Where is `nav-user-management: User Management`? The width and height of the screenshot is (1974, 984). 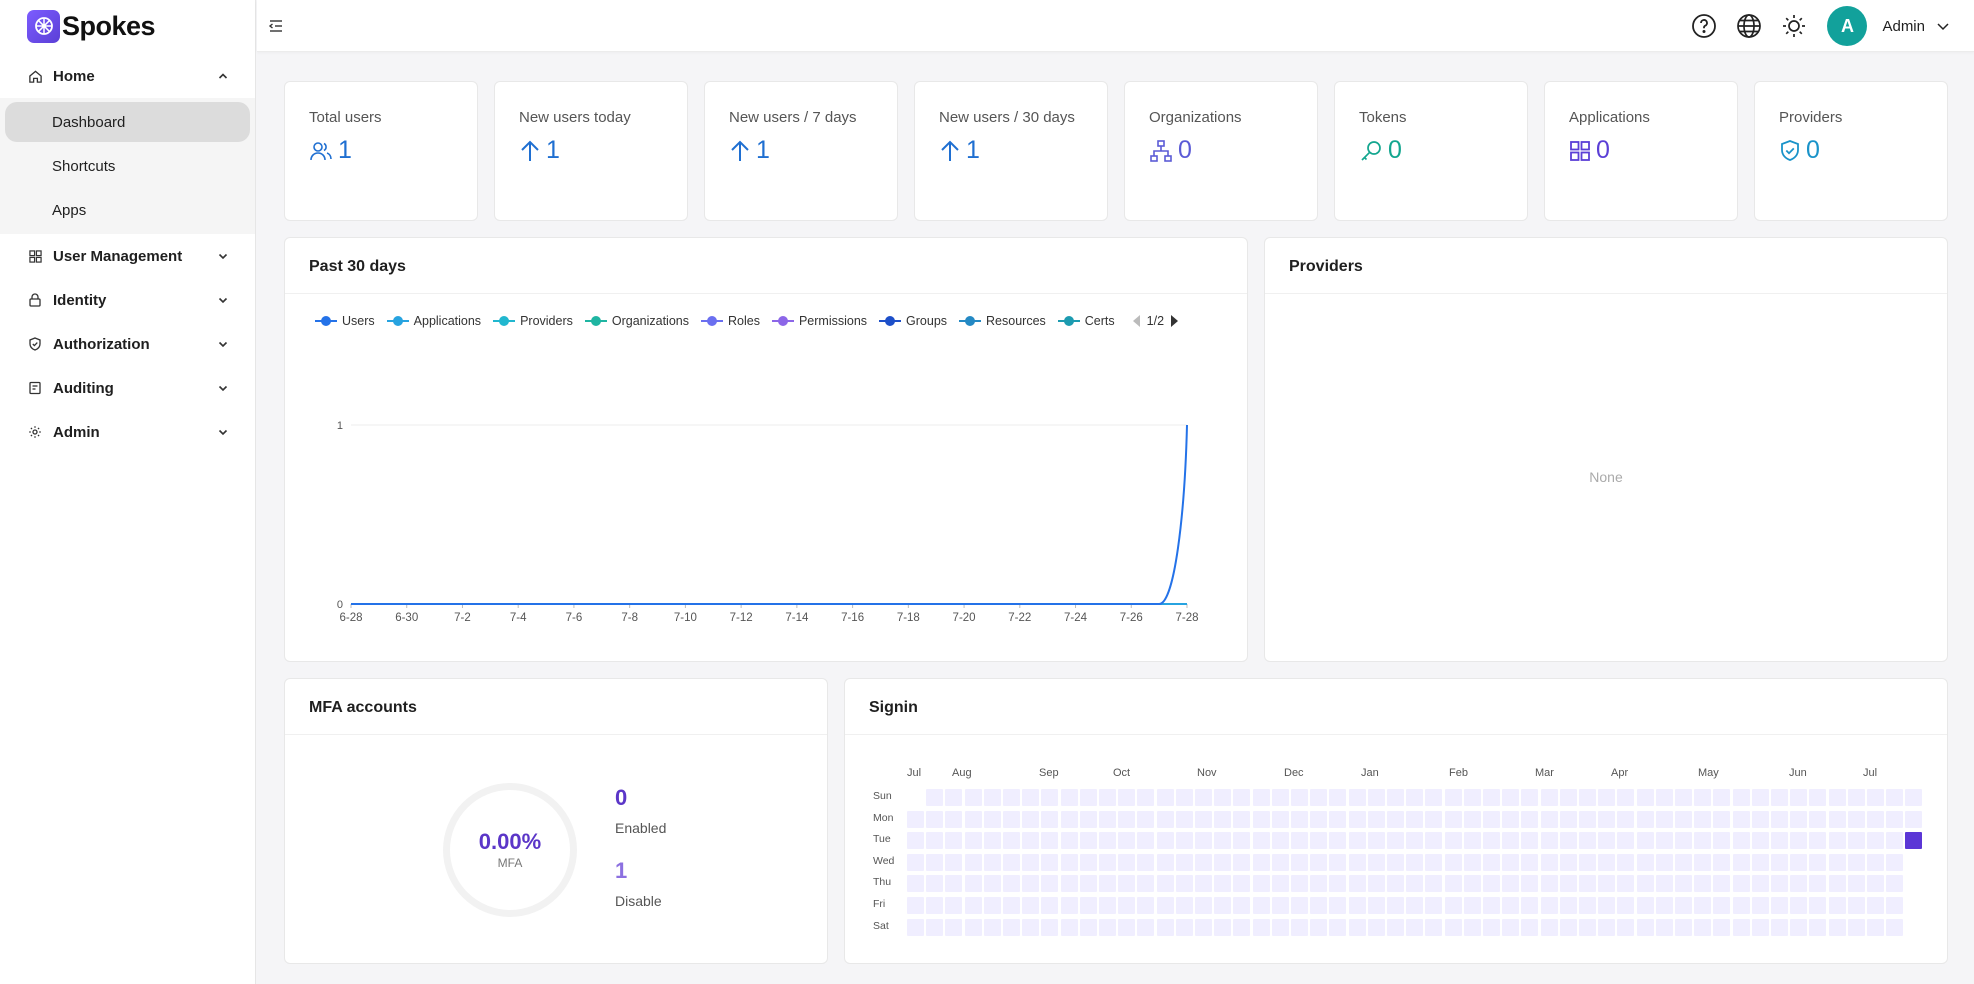 nav-user-management: User Management is located at coordinates (127, 256).